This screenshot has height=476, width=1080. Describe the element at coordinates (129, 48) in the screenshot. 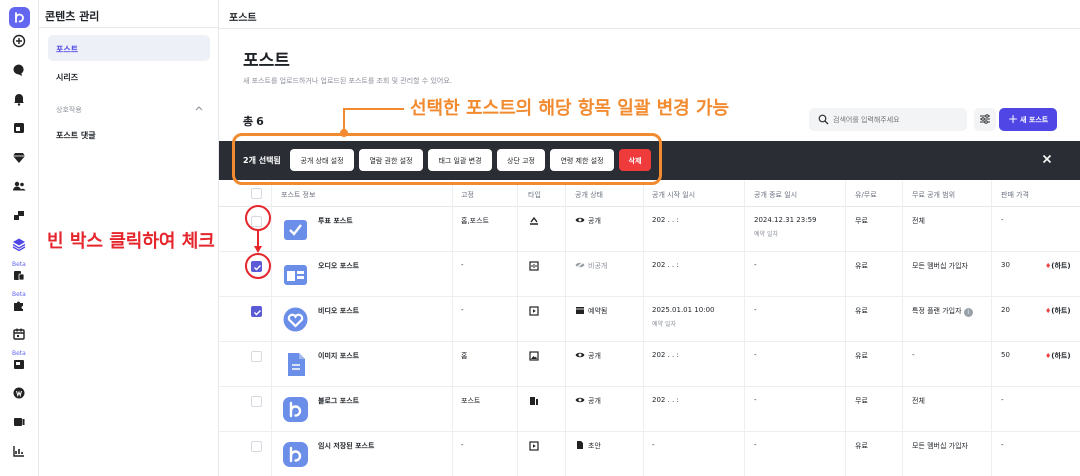

I see `sidebar-item-posts: 포스트` at that location.